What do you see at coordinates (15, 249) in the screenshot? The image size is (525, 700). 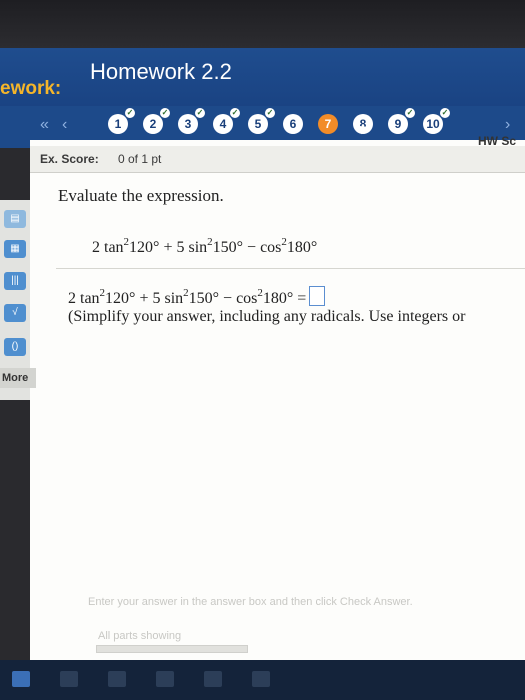 I see `grid-icon: ▦` at bounding box center [15, 249].